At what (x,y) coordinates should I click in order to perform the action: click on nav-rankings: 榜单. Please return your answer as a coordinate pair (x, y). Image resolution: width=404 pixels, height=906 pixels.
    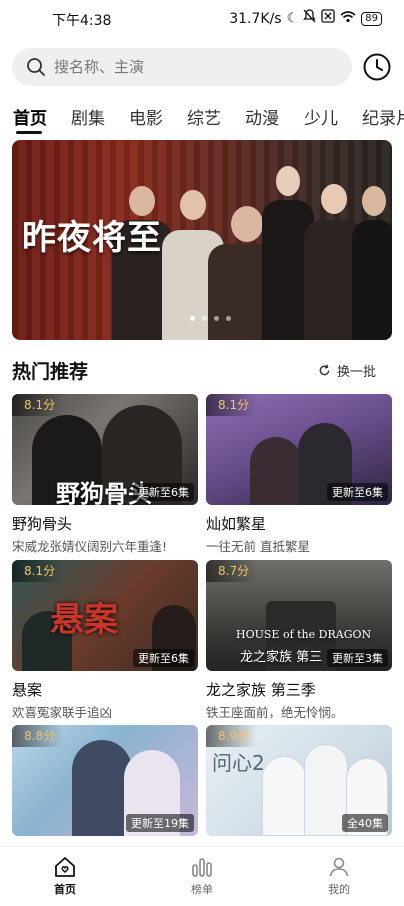
    Looking at the image, I should click on (202, 876).